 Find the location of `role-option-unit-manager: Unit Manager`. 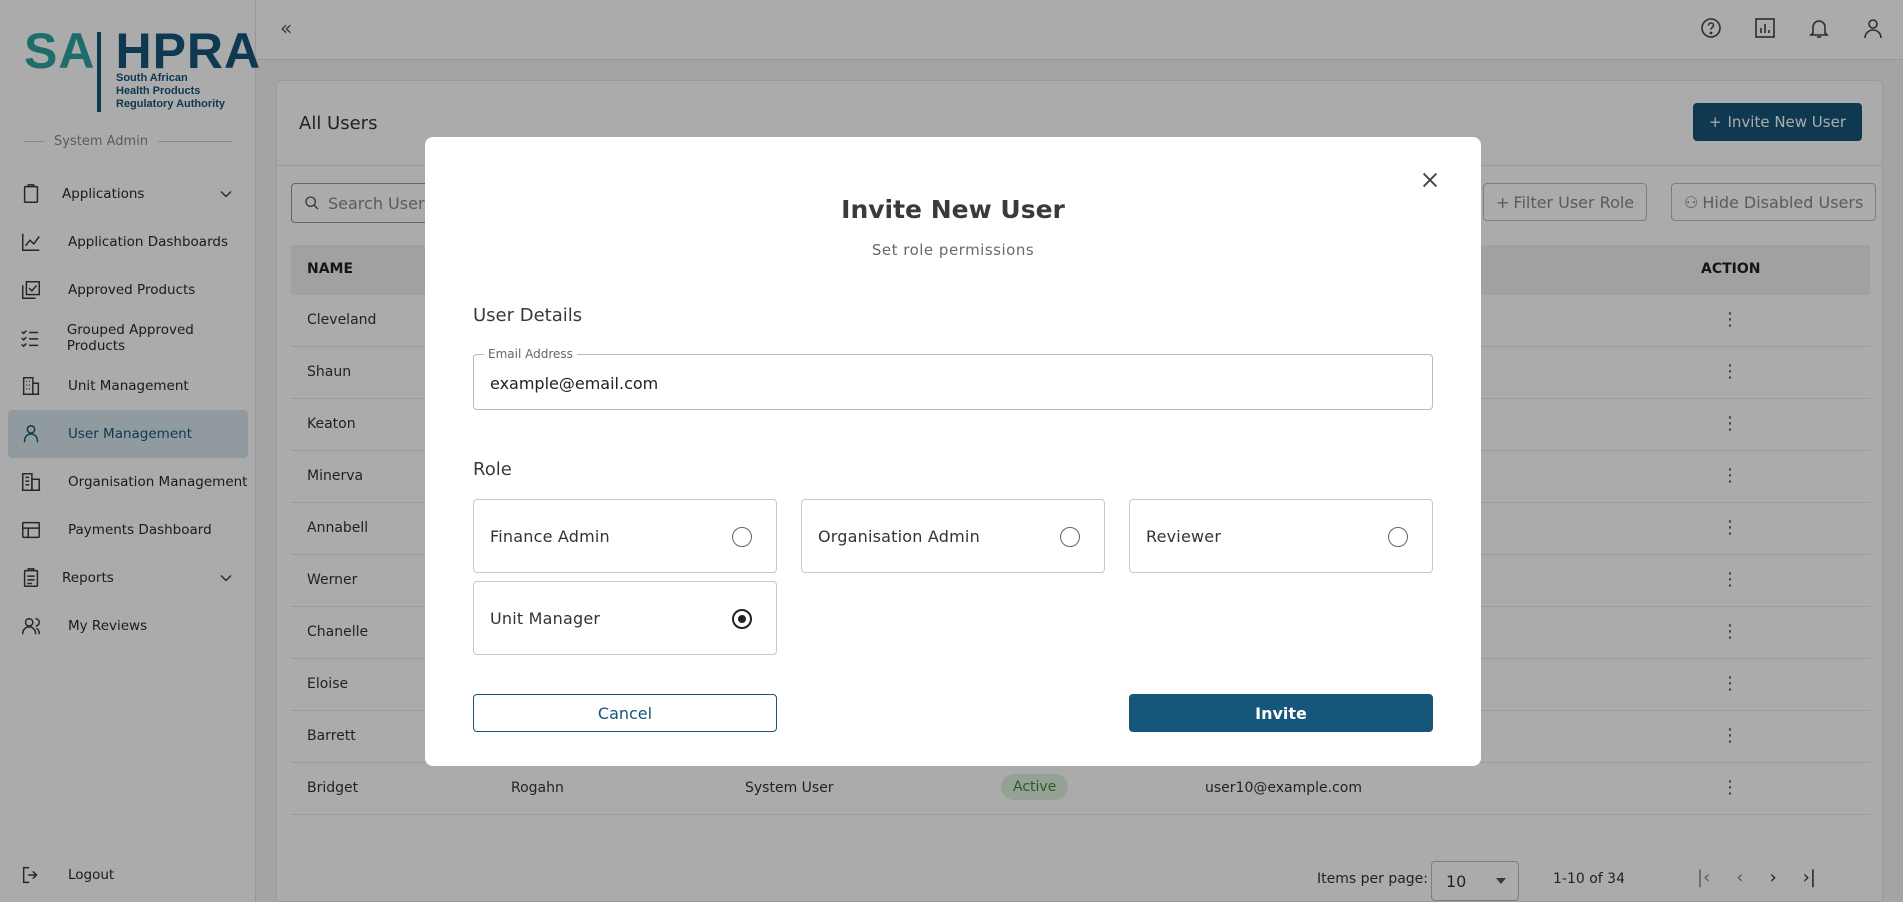

role-option-unit-manager: Unit Manager is located at coordinates (625, 618).